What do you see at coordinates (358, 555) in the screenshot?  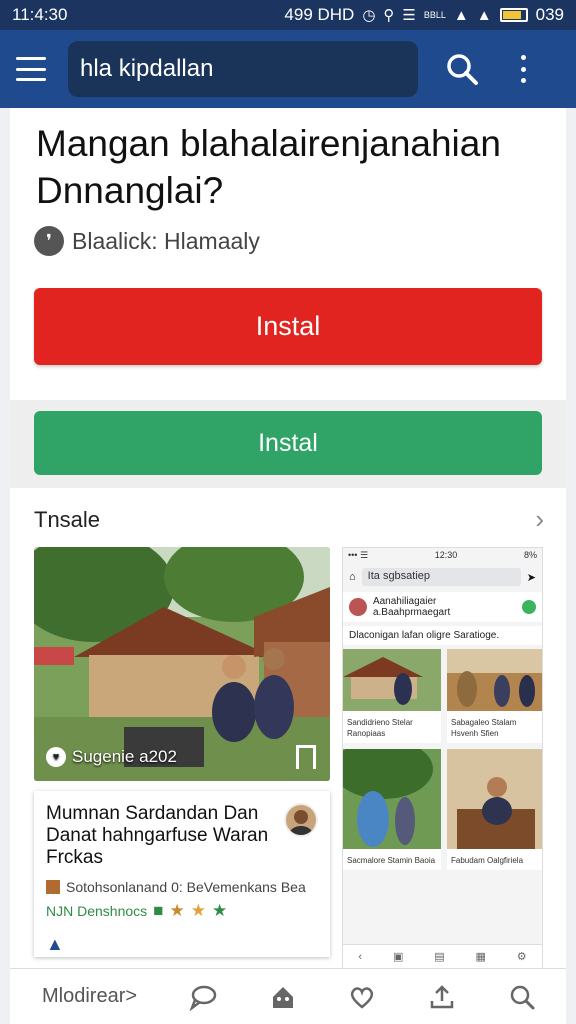 I see `mini-signal-icon: ••• ☰` at bounding box center [358, 555].